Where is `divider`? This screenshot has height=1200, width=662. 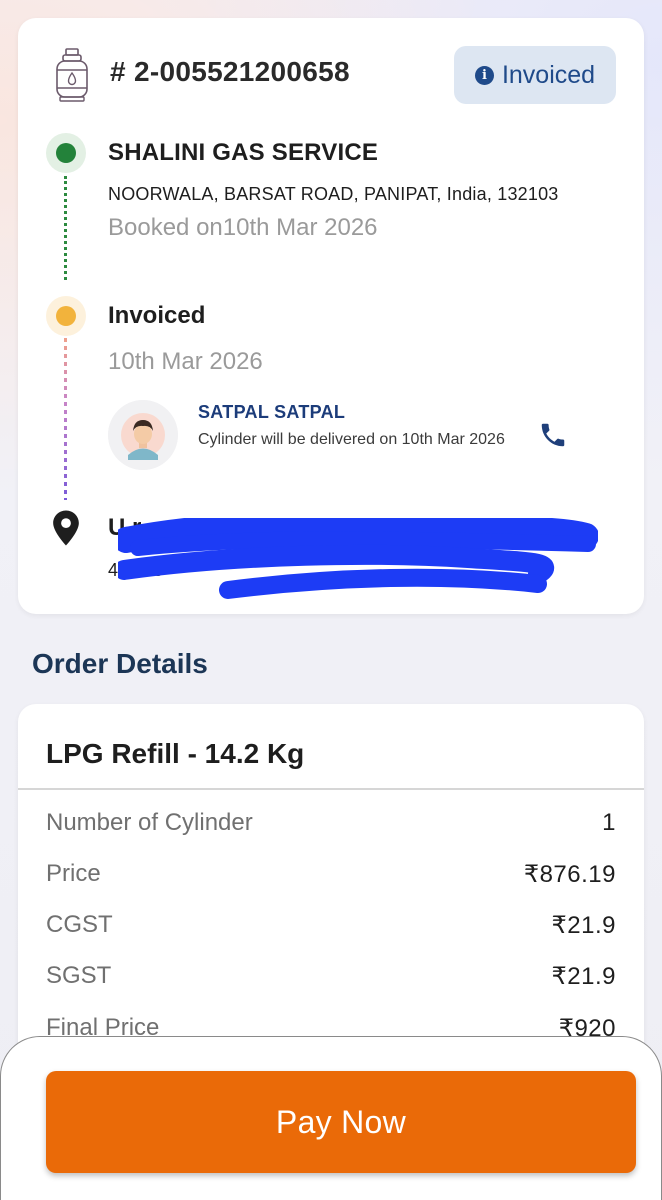 divider is located at coordinates (331, 789).